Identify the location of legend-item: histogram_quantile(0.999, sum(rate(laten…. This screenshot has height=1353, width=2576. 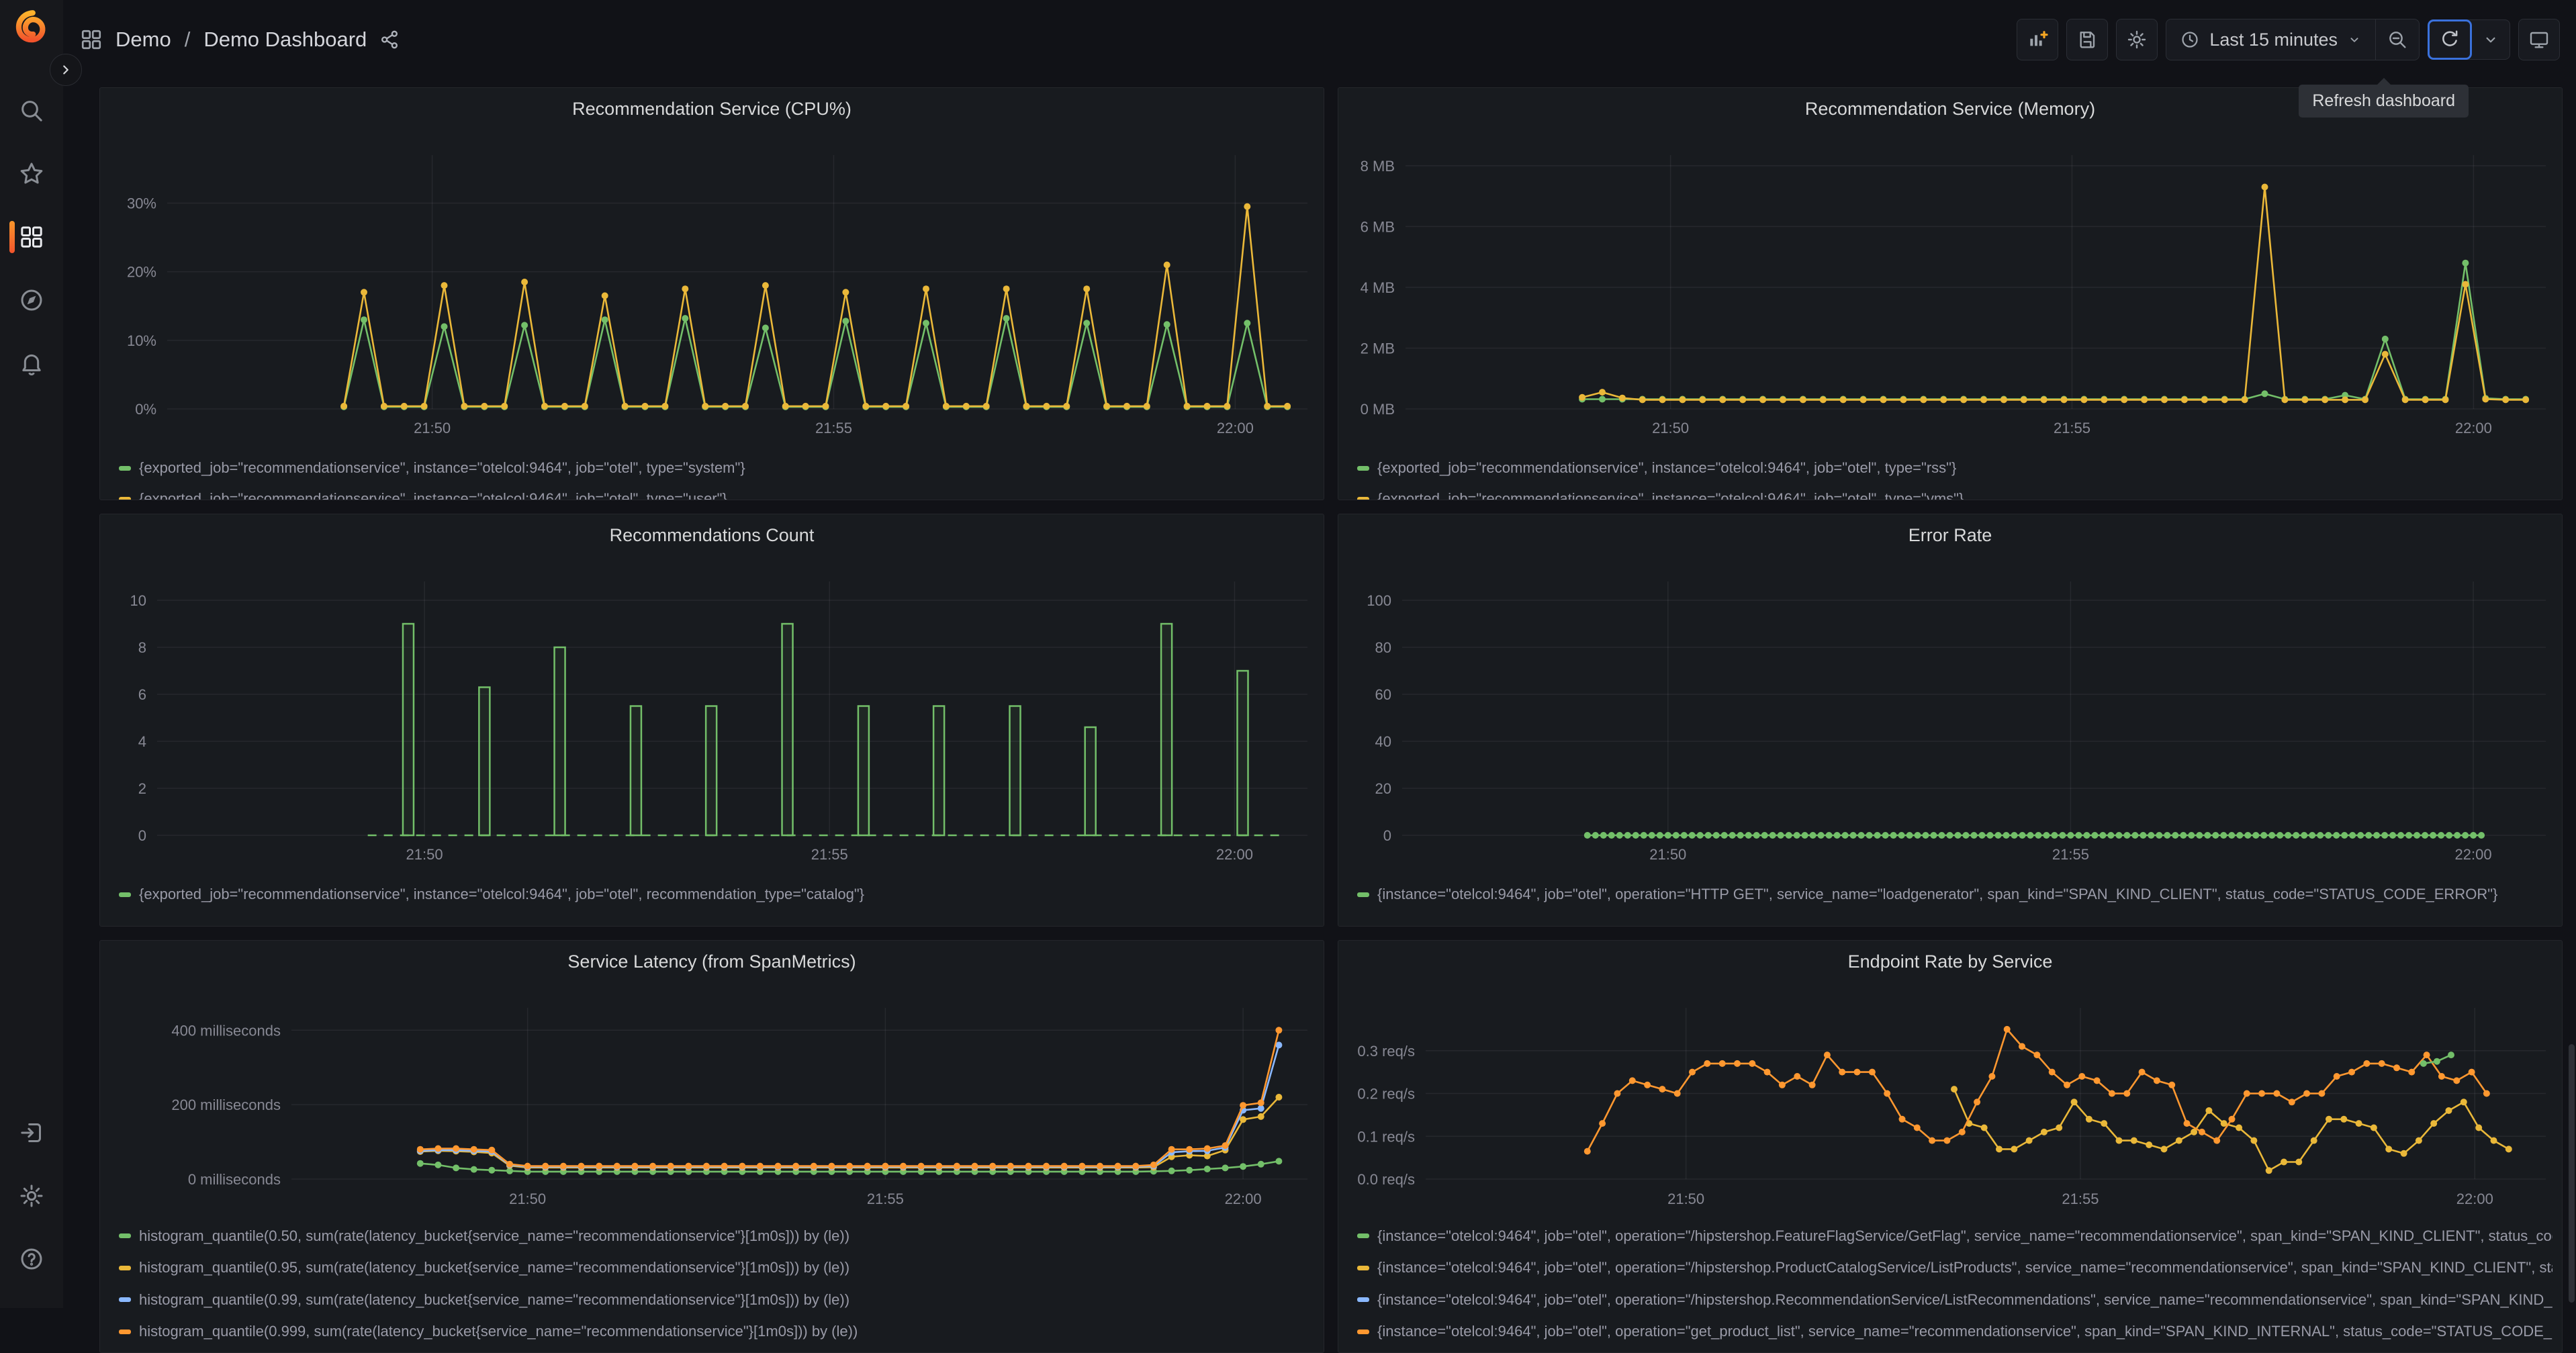
(716, 1332).